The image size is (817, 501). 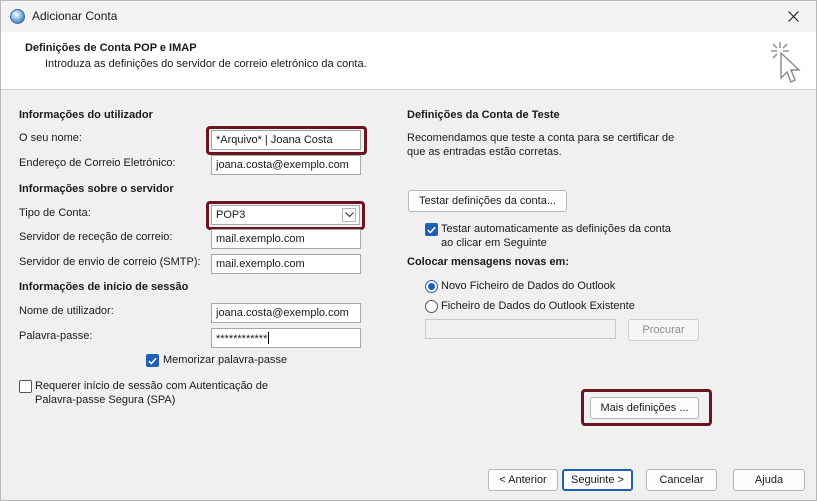 I want to click on browse-button: Procurar, so click(x=663, y=330).